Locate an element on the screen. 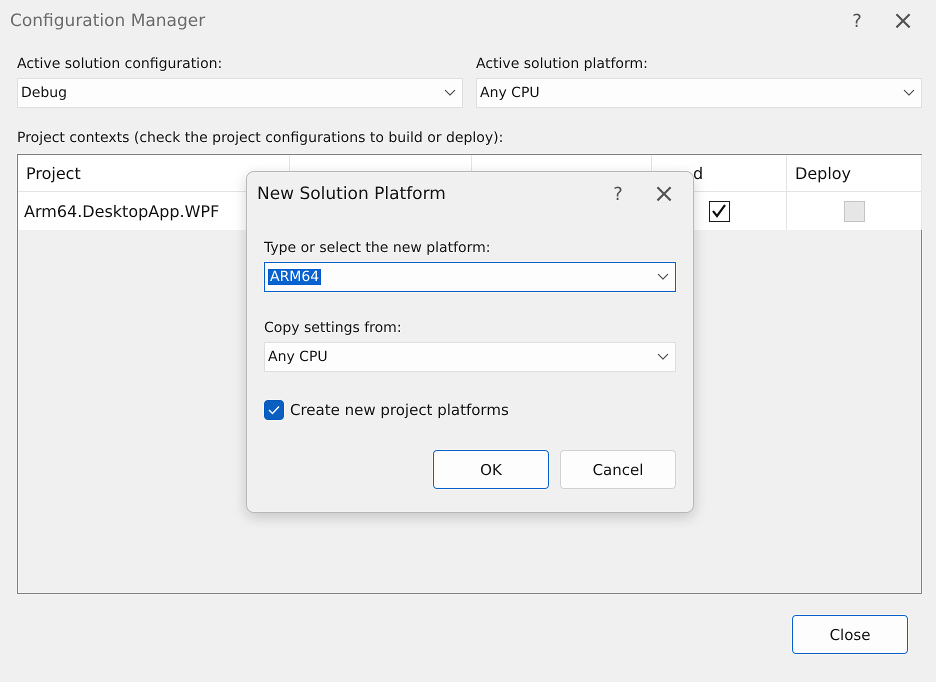 The width and height of the screenshot is (936, 682). cancel-button: Cancel is located at coordinates (618, 469).